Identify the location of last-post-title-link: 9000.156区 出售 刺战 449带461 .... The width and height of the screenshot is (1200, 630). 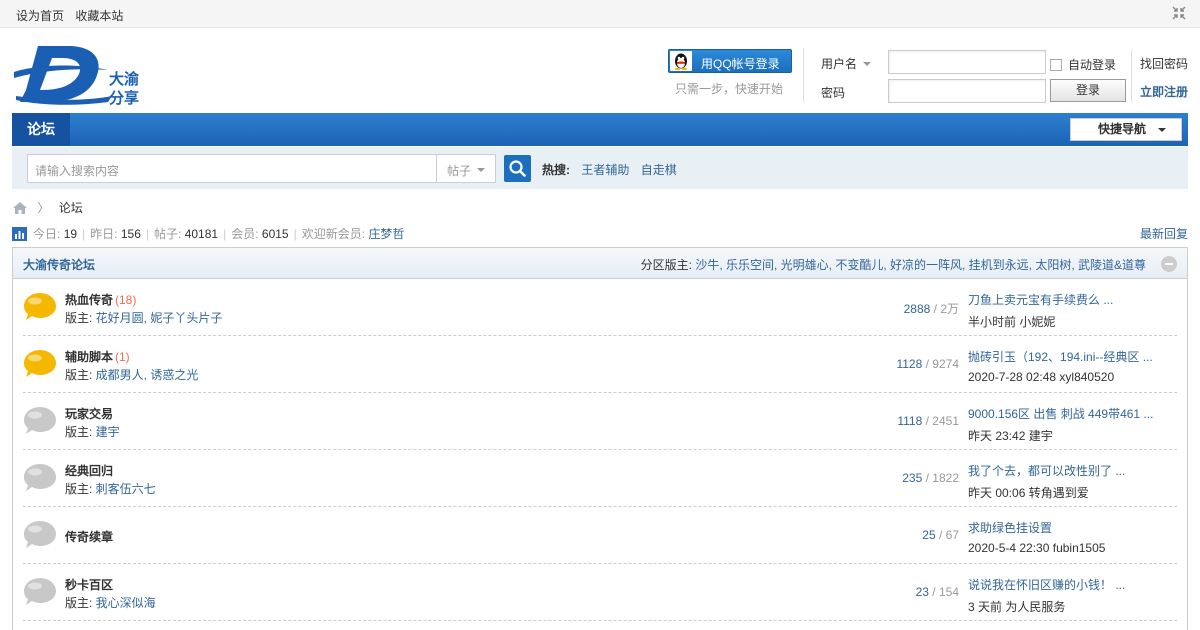
(1060, 413).